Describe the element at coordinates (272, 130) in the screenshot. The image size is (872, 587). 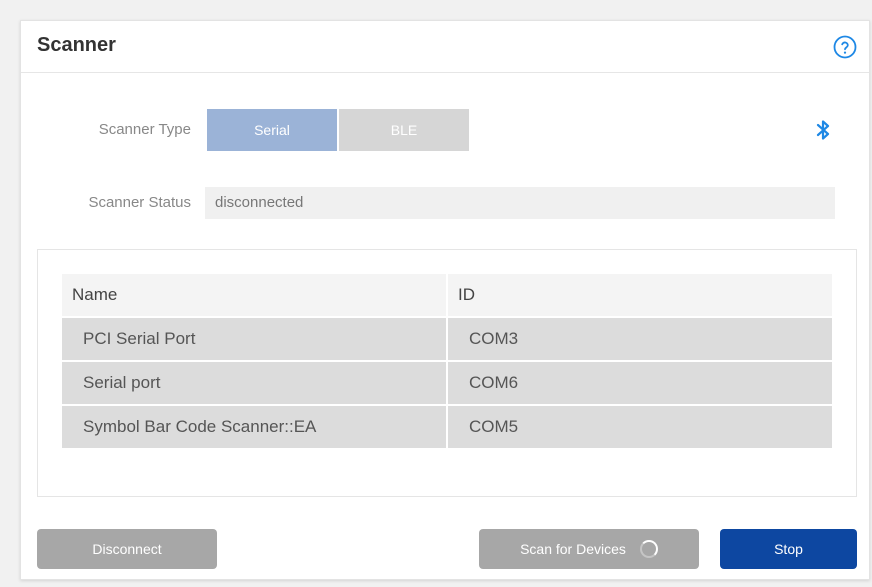
I see `scanner-type-serial-toggle: Serial` at that location.